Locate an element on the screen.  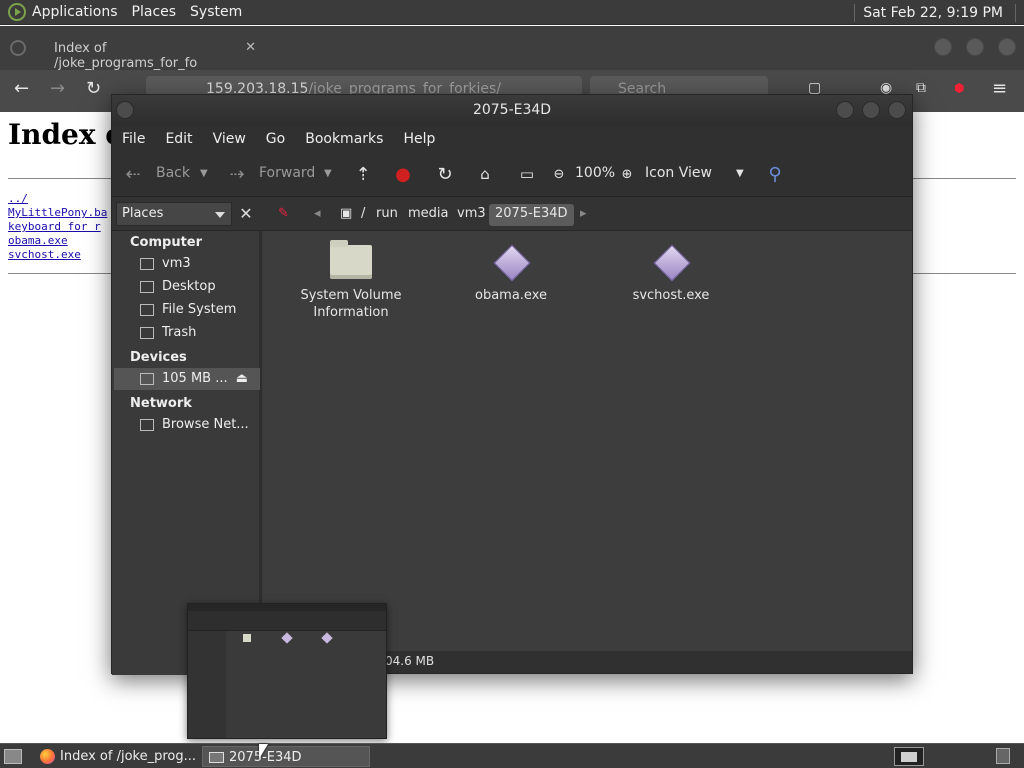
window-title: 2075-E34D is located at coordinates (512, 110).